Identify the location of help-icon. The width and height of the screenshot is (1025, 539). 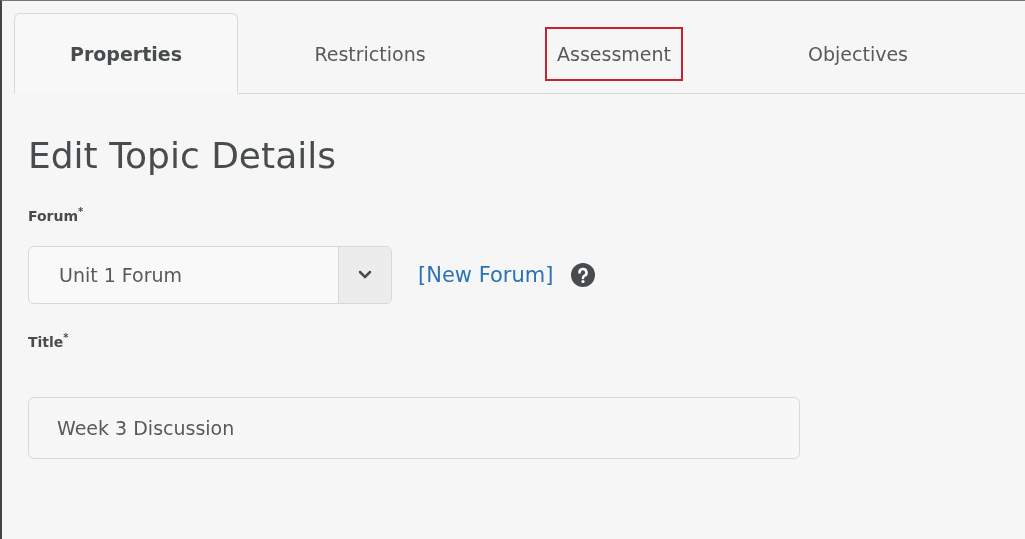
(583, 274).